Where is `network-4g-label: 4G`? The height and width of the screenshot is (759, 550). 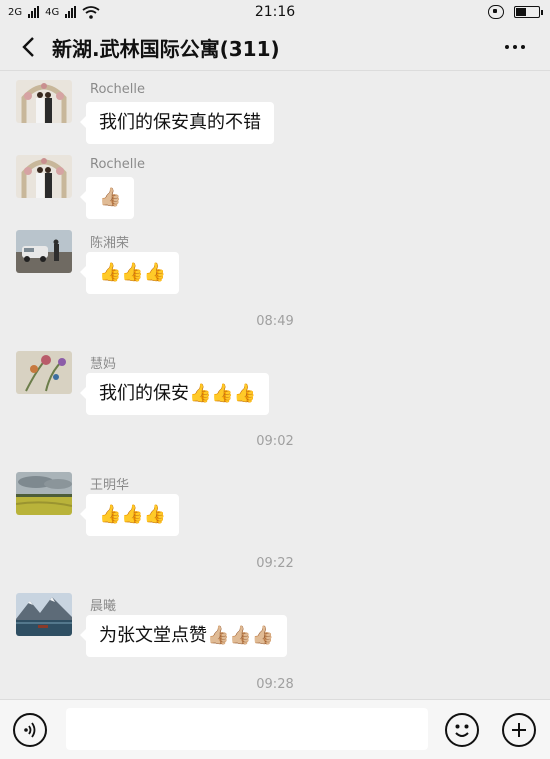 network-4g-label: 4G is located at coordinates (52, 12).